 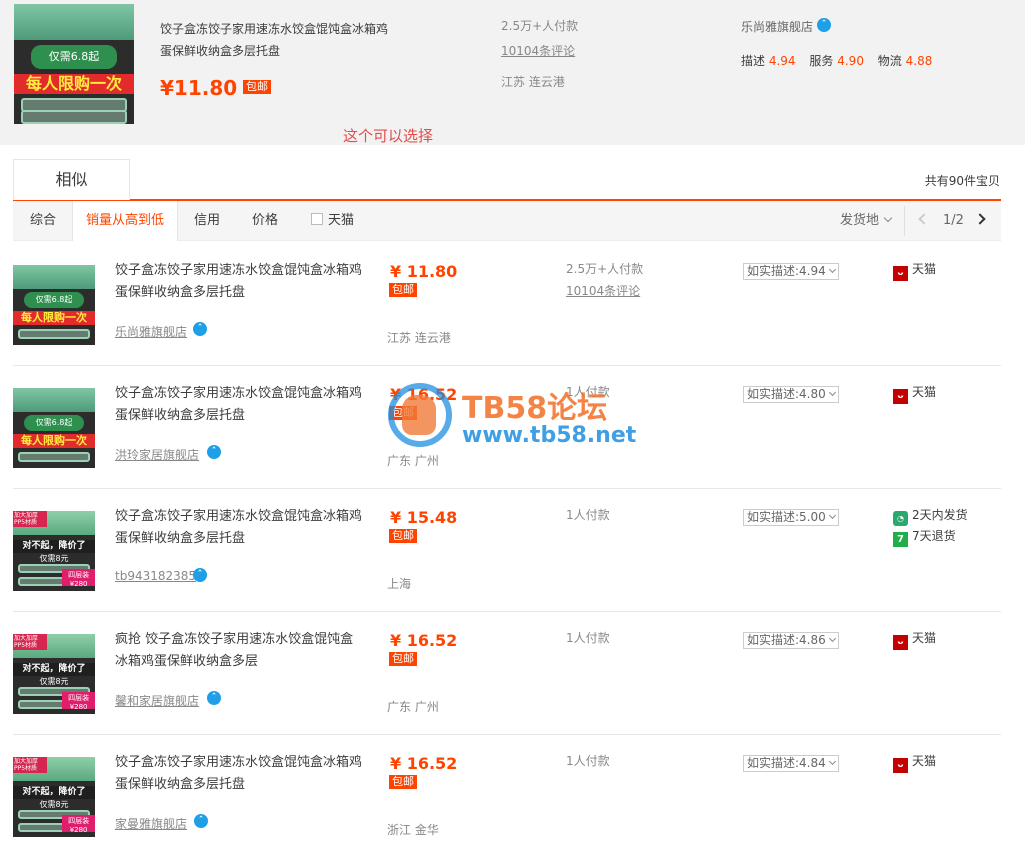 I want to click on location: 江苏 连云港, so click(x=419, y=338).